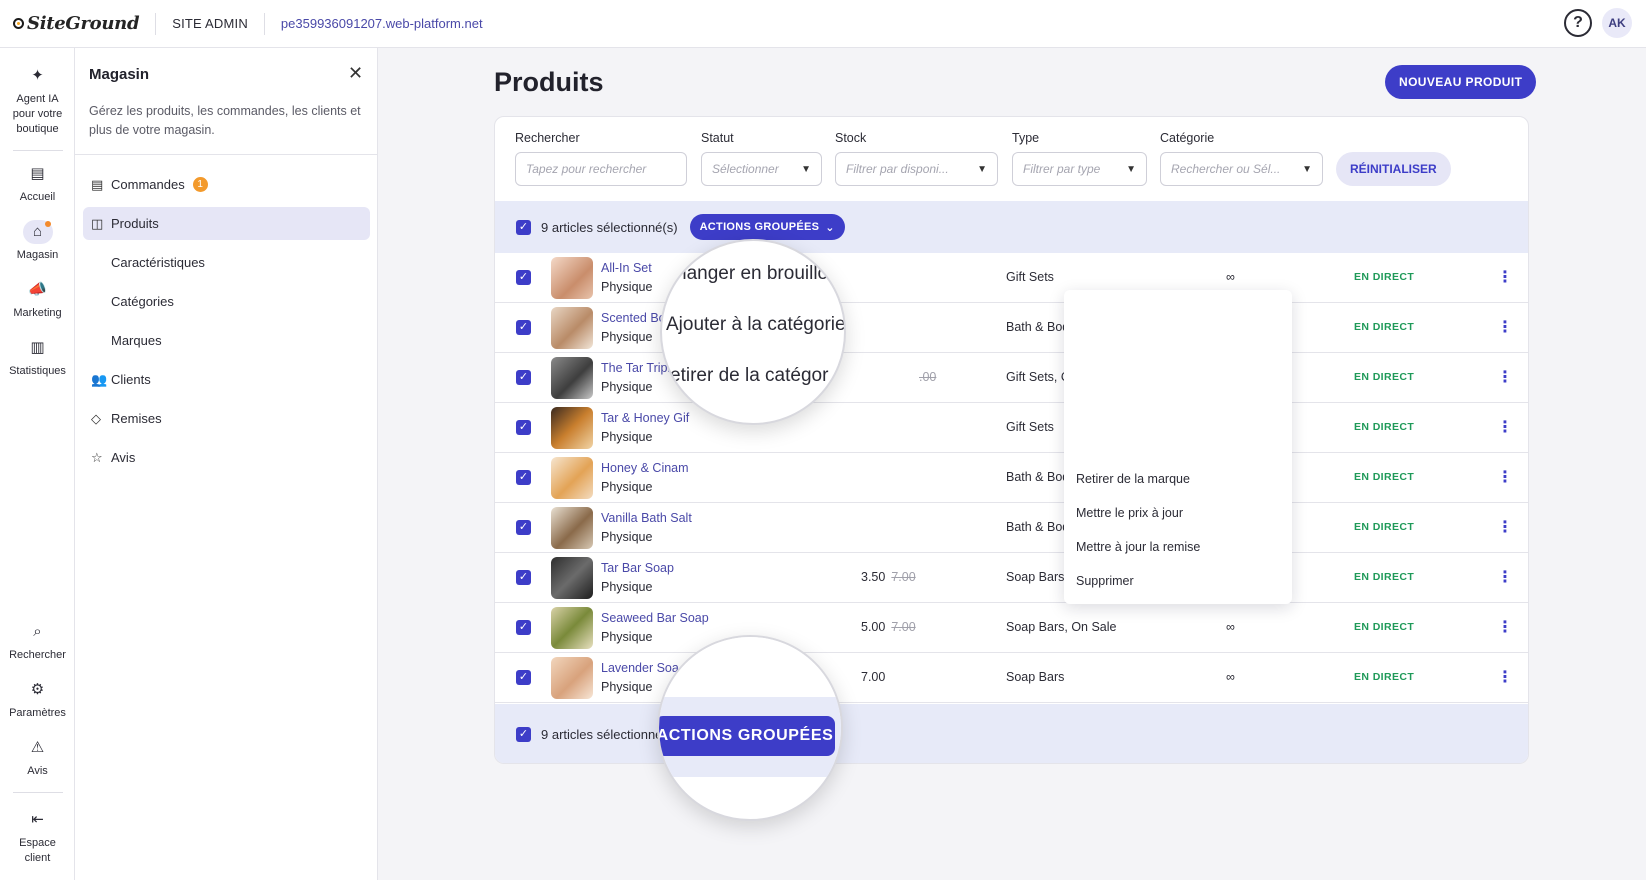 The image size is (1646, 880). Describe the element at coordinates (873, 577) in the screenshot. I see `sale-price: 3.50` at that location.